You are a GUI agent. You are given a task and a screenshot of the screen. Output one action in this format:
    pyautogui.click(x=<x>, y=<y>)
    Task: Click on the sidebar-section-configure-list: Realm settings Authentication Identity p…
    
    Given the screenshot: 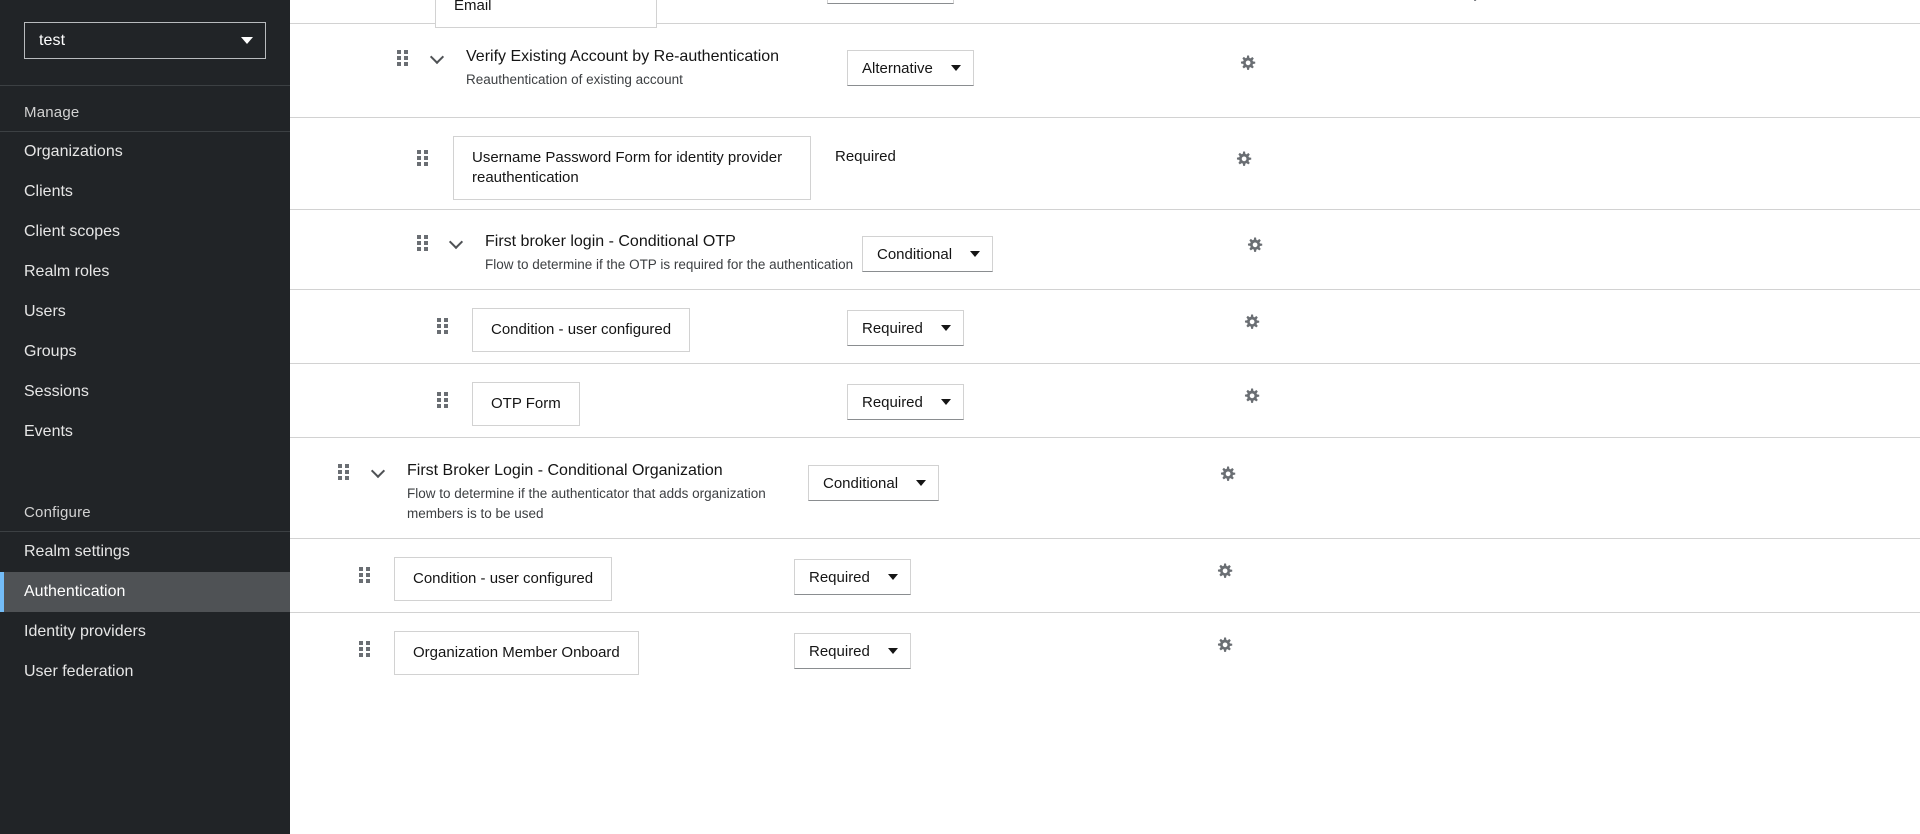 What is the action you would take?
    pyautogui.click(x=145, y=612)
    